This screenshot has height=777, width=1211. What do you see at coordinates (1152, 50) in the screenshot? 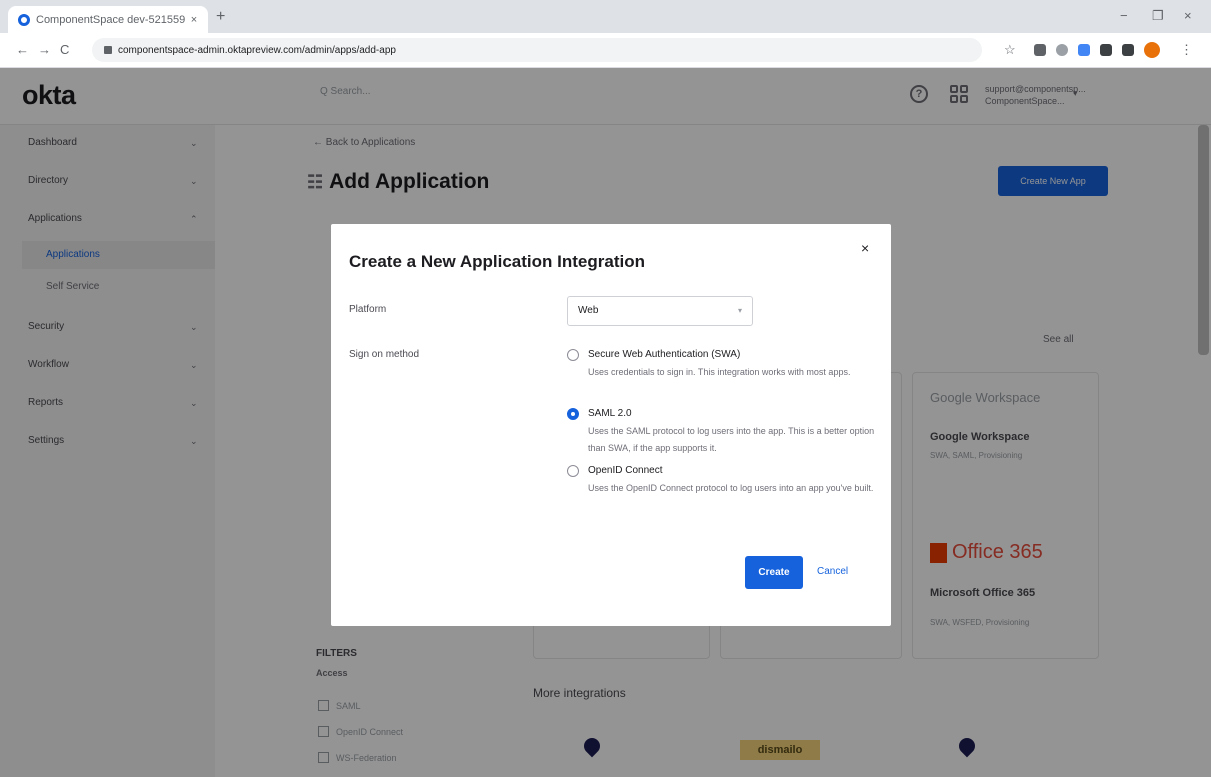
I see `profile-avatar-icon` at bounding box center [1152, 50].